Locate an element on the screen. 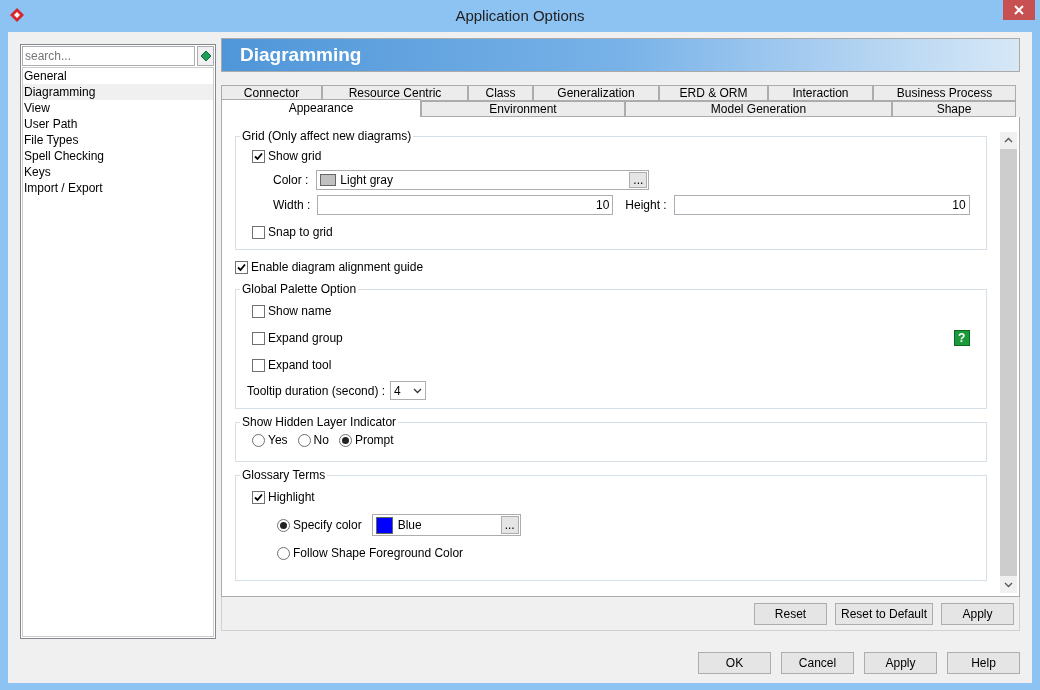  tab: Generalization is located at coordinates (596, 93).